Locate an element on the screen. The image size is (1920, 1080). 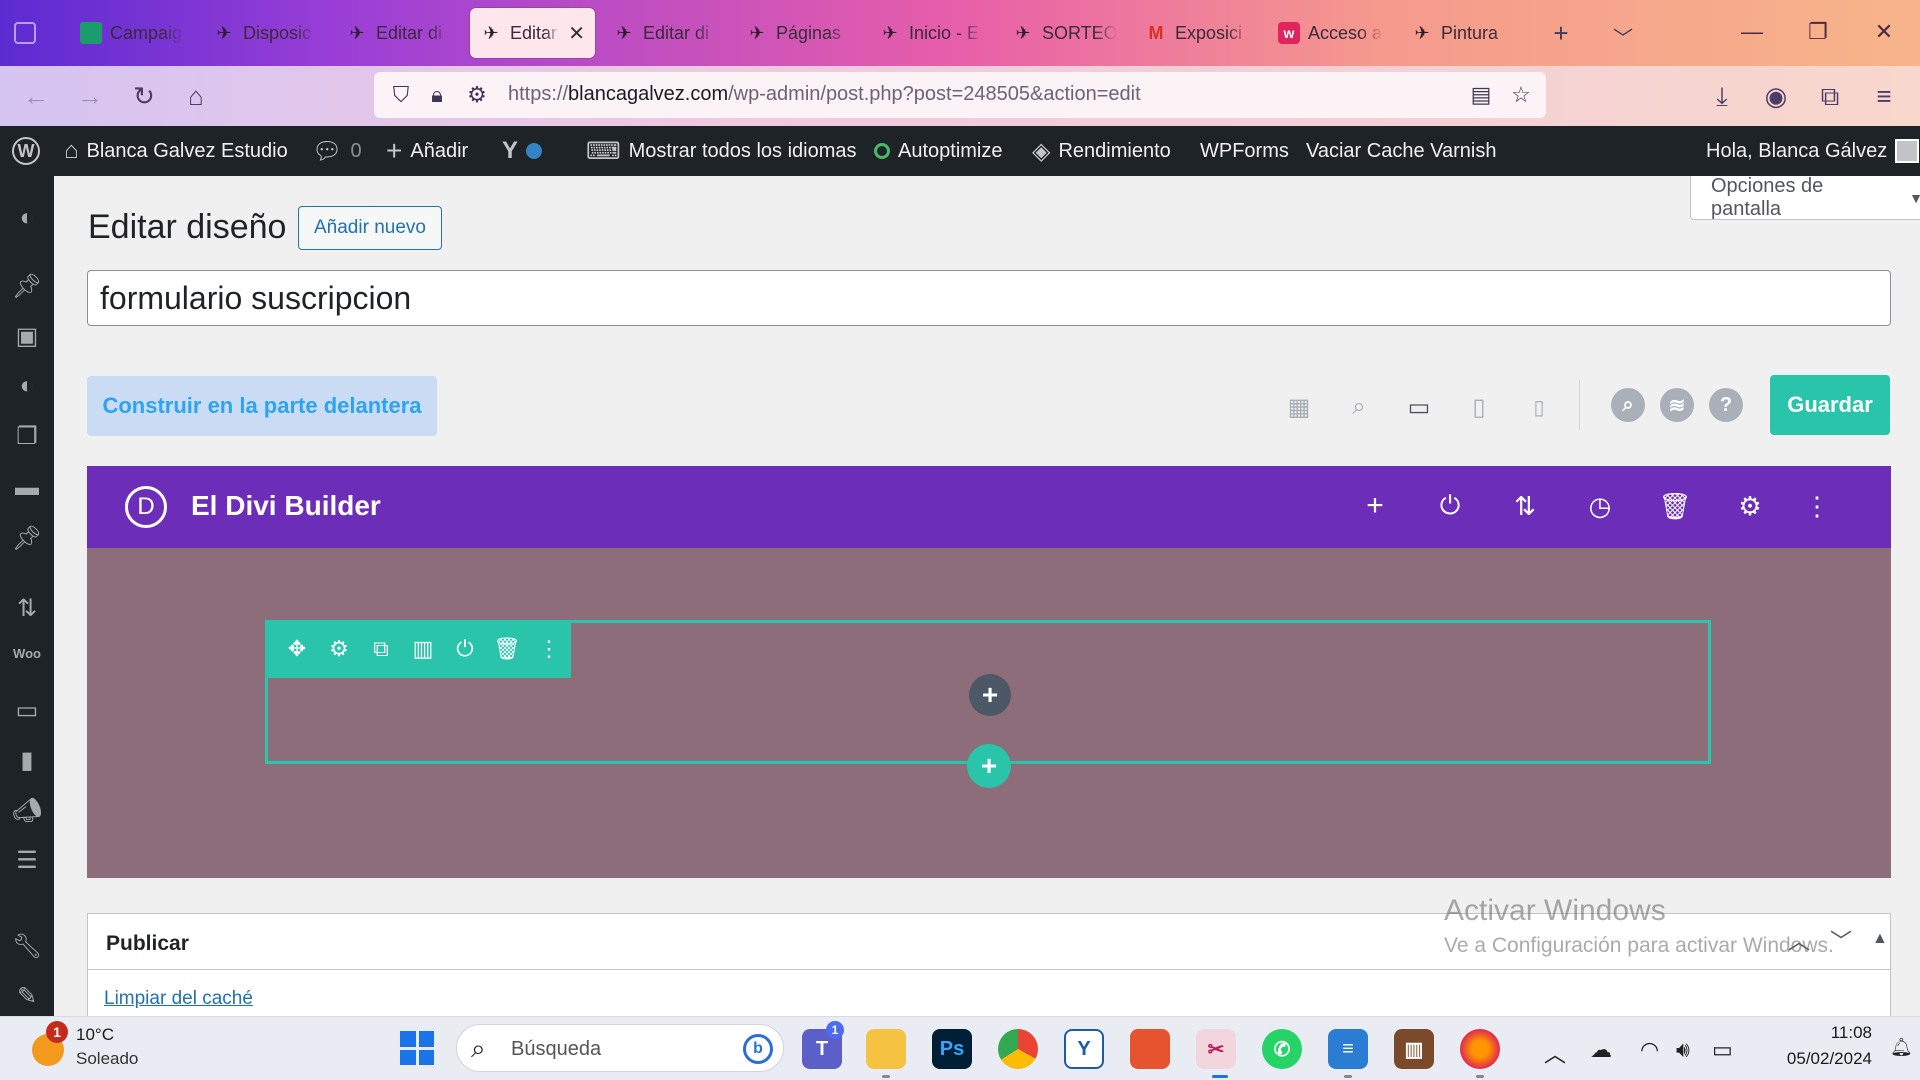
media-icon: ▣ is located at coordinates (27, 336).